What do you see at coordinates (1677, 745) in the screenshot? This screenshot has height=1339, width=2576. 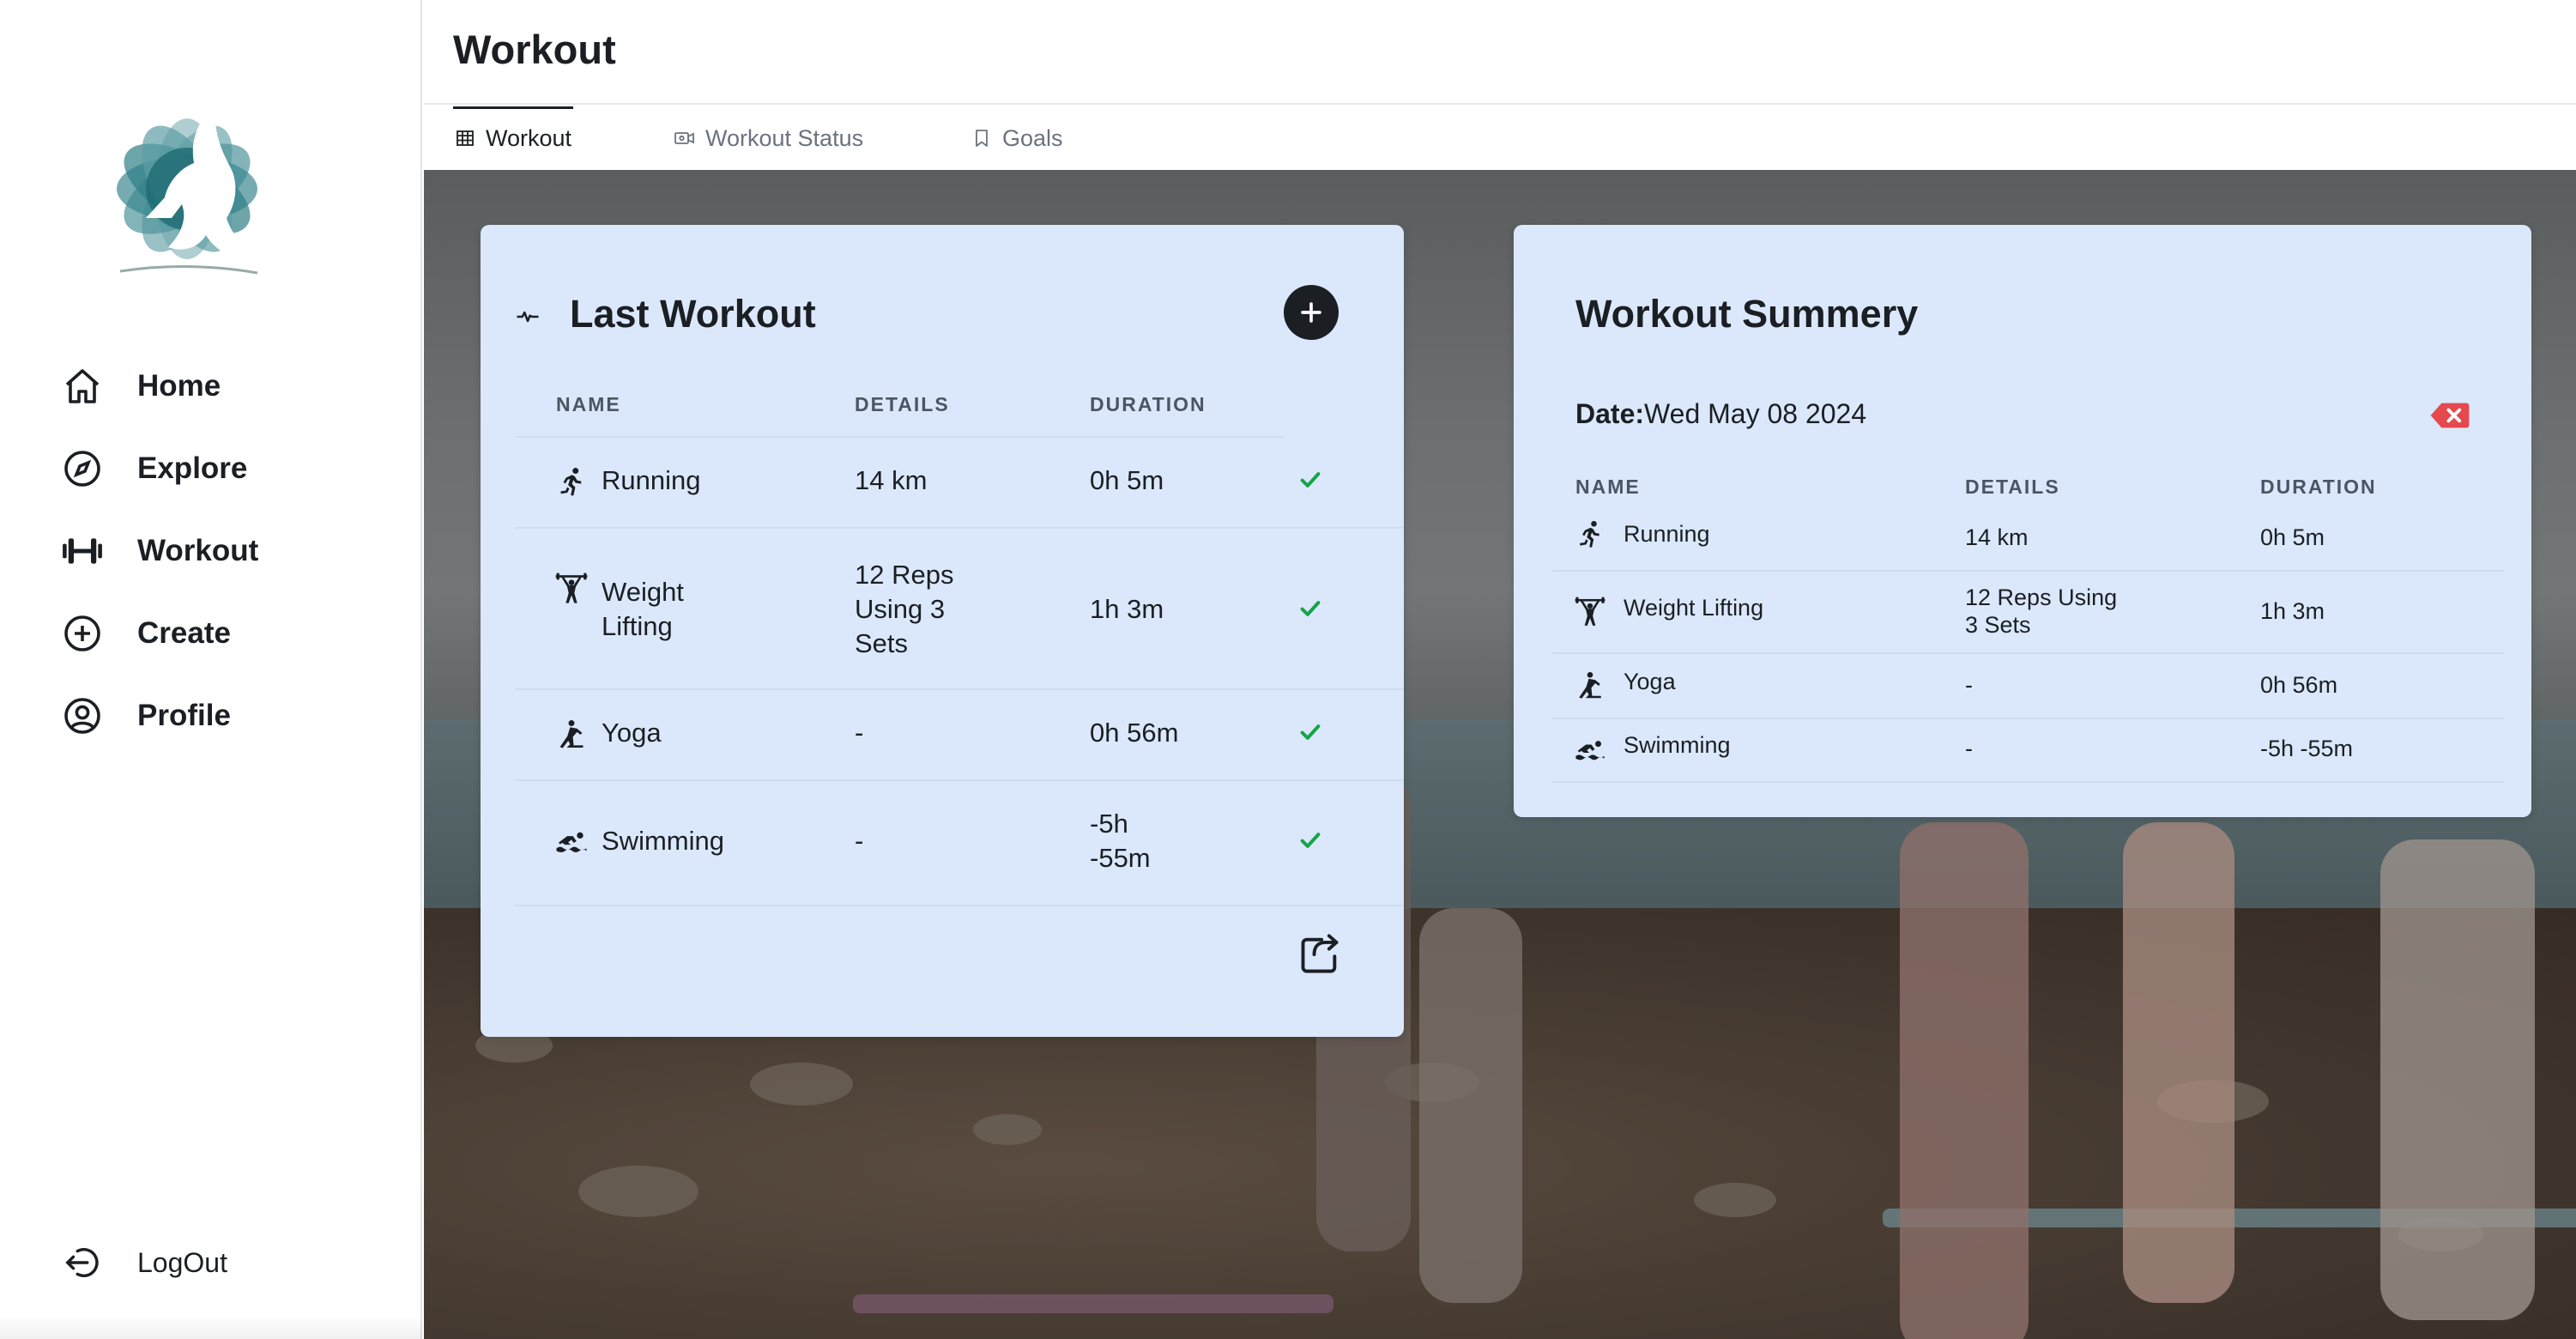 I see `summary-row-name: Swimming` at bounding box center [1677, 745].